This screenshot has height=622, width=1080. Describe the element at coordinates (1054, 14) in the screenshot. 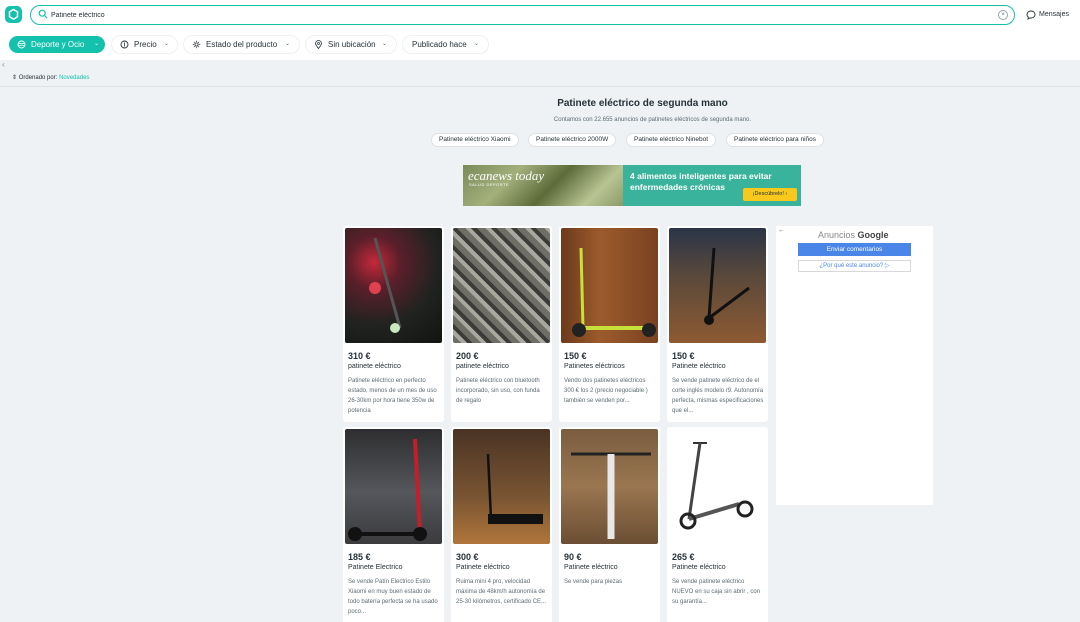

I see `messages-label: Mensajes` at that location.